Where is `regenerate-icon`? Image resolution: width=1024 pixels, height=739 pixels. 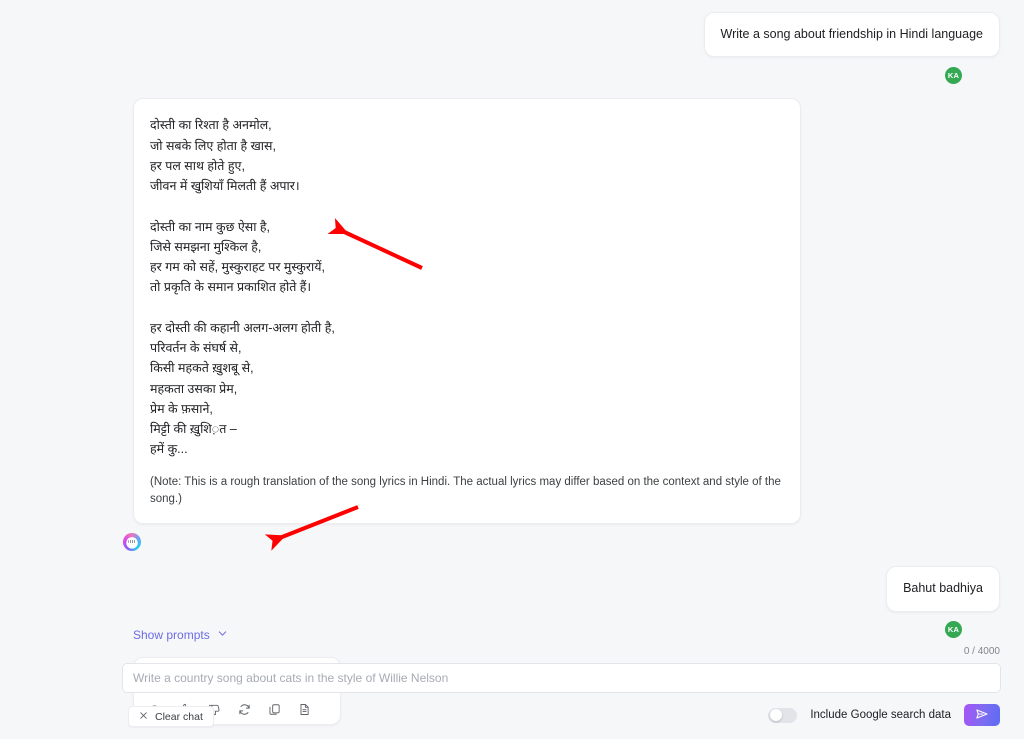
regenerate-icon is located at coordinates (244, 709).